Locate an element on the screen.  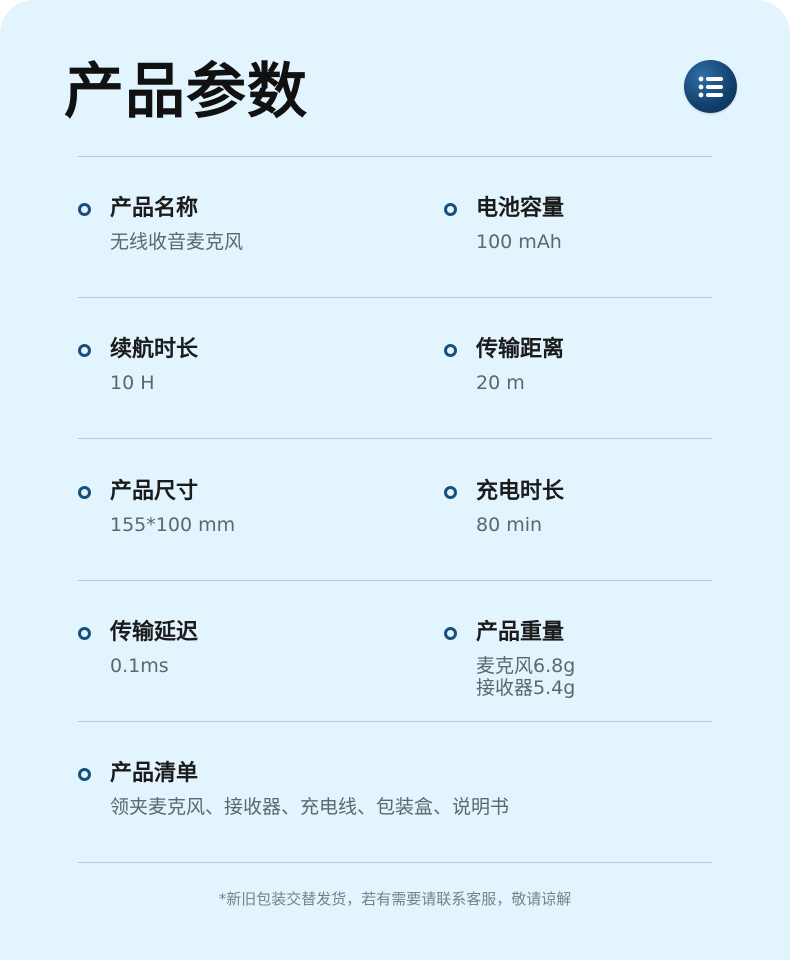
spec-label: 续航时长 is located at coordinates (154, 349).